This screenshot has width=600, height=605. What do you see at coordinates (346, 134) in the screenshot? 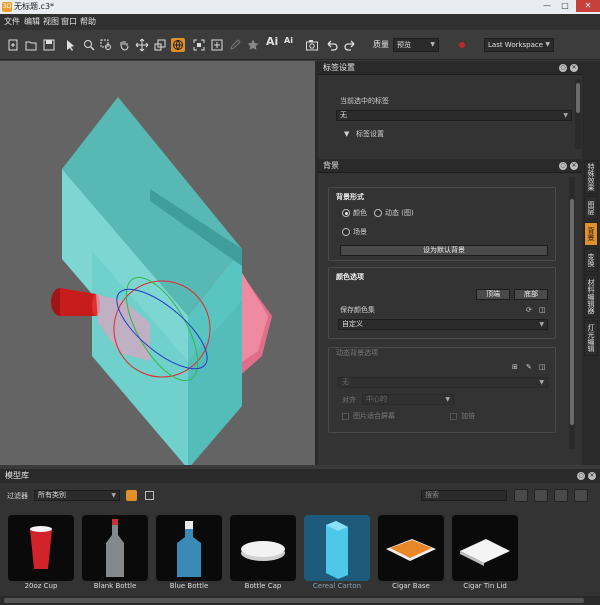
I see `expand-triangle-icon: ▼` at bounding box center [346, 134].